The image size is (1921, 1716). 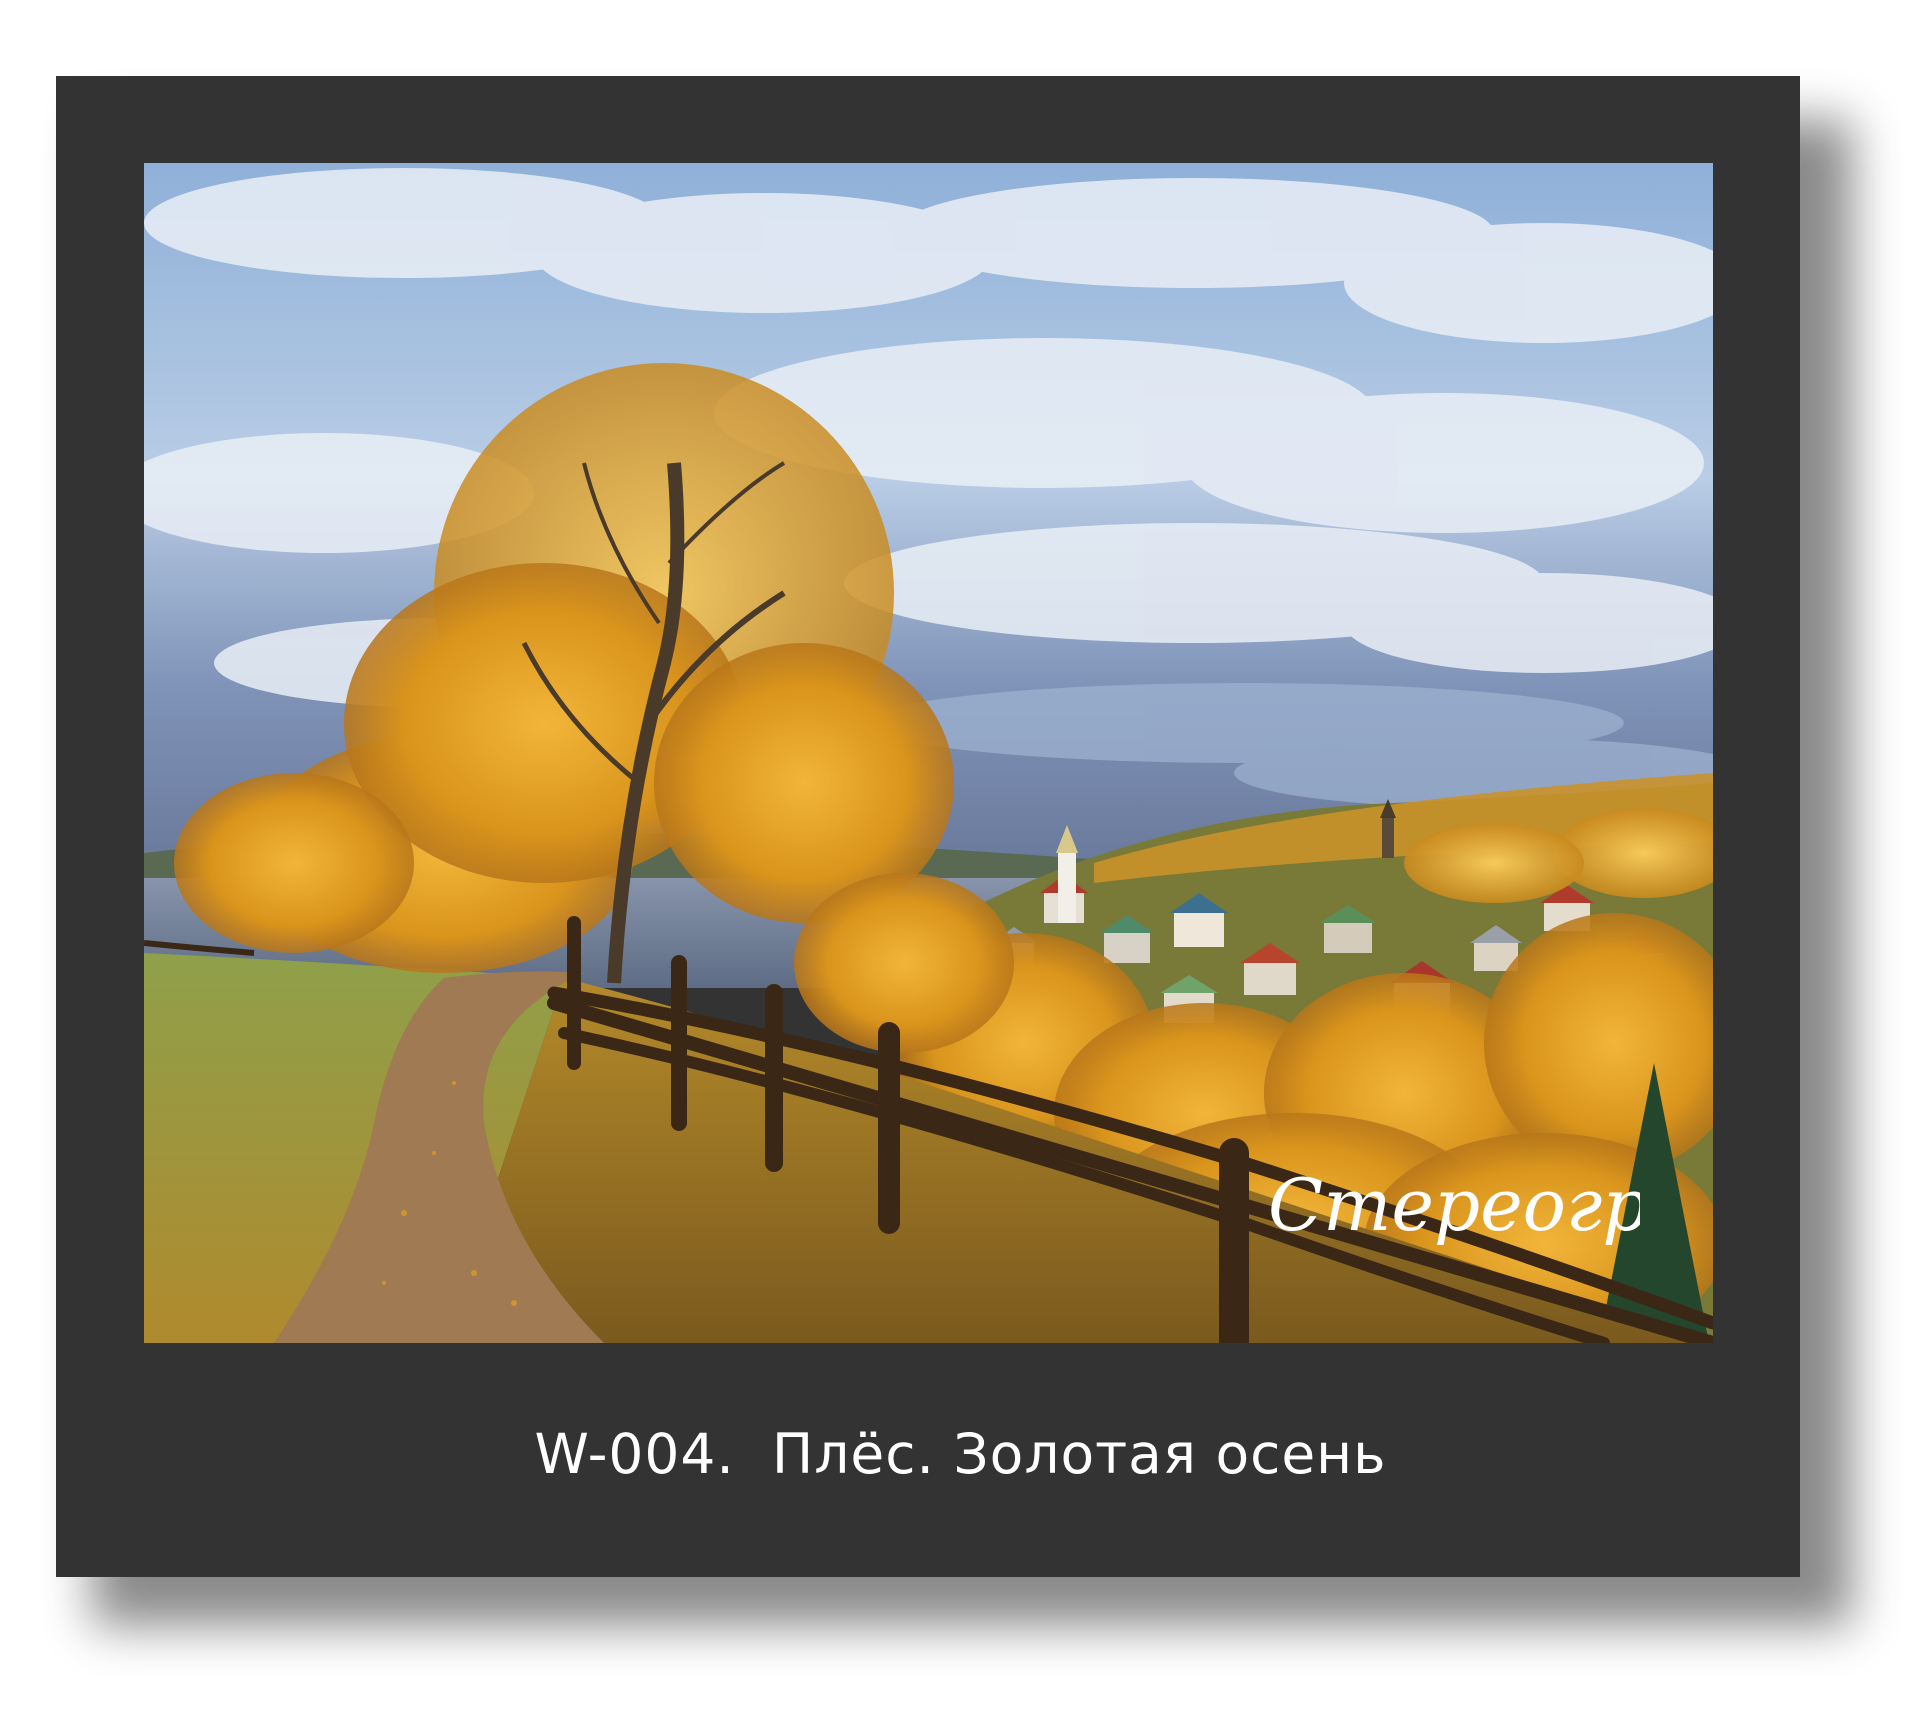 I want to click on watermark-text: Стереоград, so click(x=1454, y=1205).